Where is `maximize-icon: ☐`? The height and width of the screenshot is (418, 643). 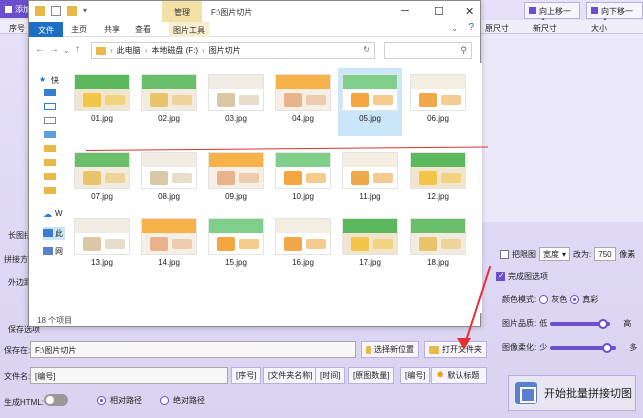
maximize-icon: ☐ is located at coordinates (439, 11).